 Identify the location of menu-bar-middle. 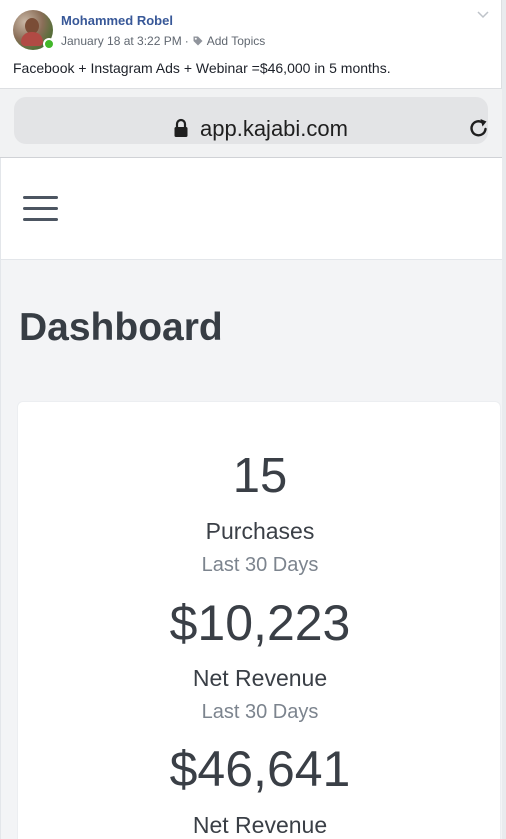
(40, 208).